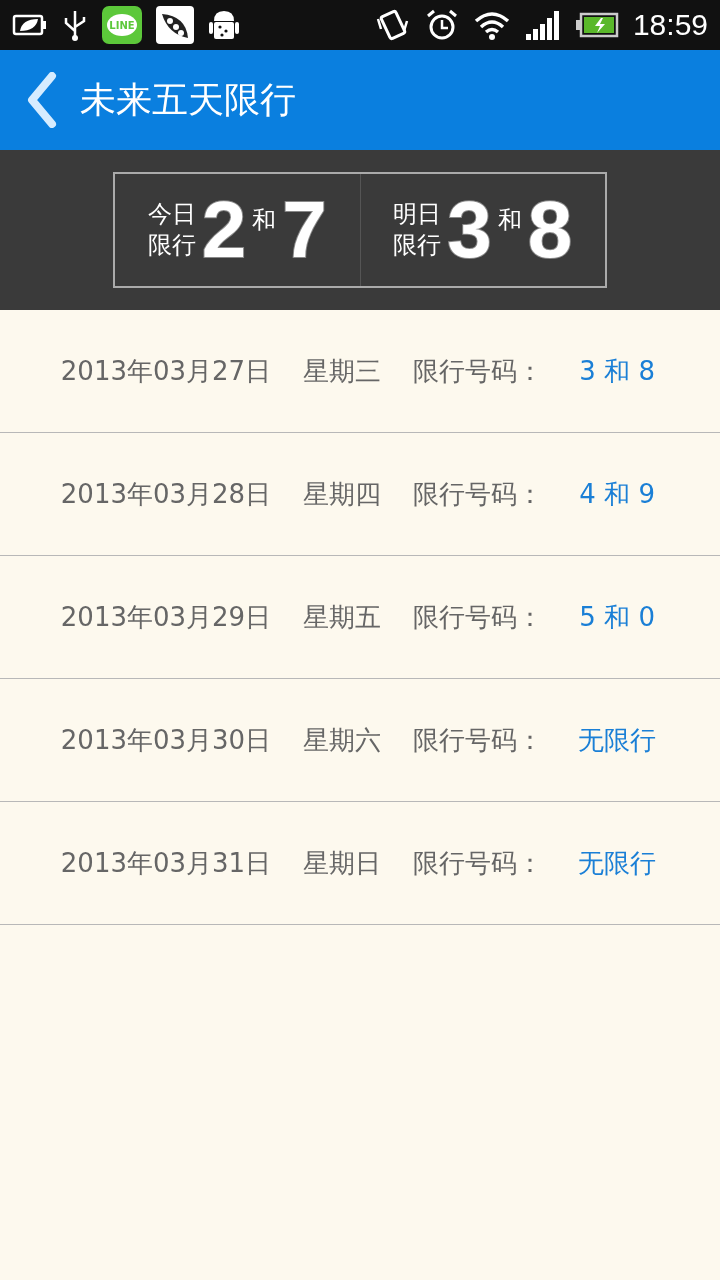 The image size is (720, 1280). Describe the element at coordinates (392, 25) in the screenshot. I see `vibrate-icon` at that location.